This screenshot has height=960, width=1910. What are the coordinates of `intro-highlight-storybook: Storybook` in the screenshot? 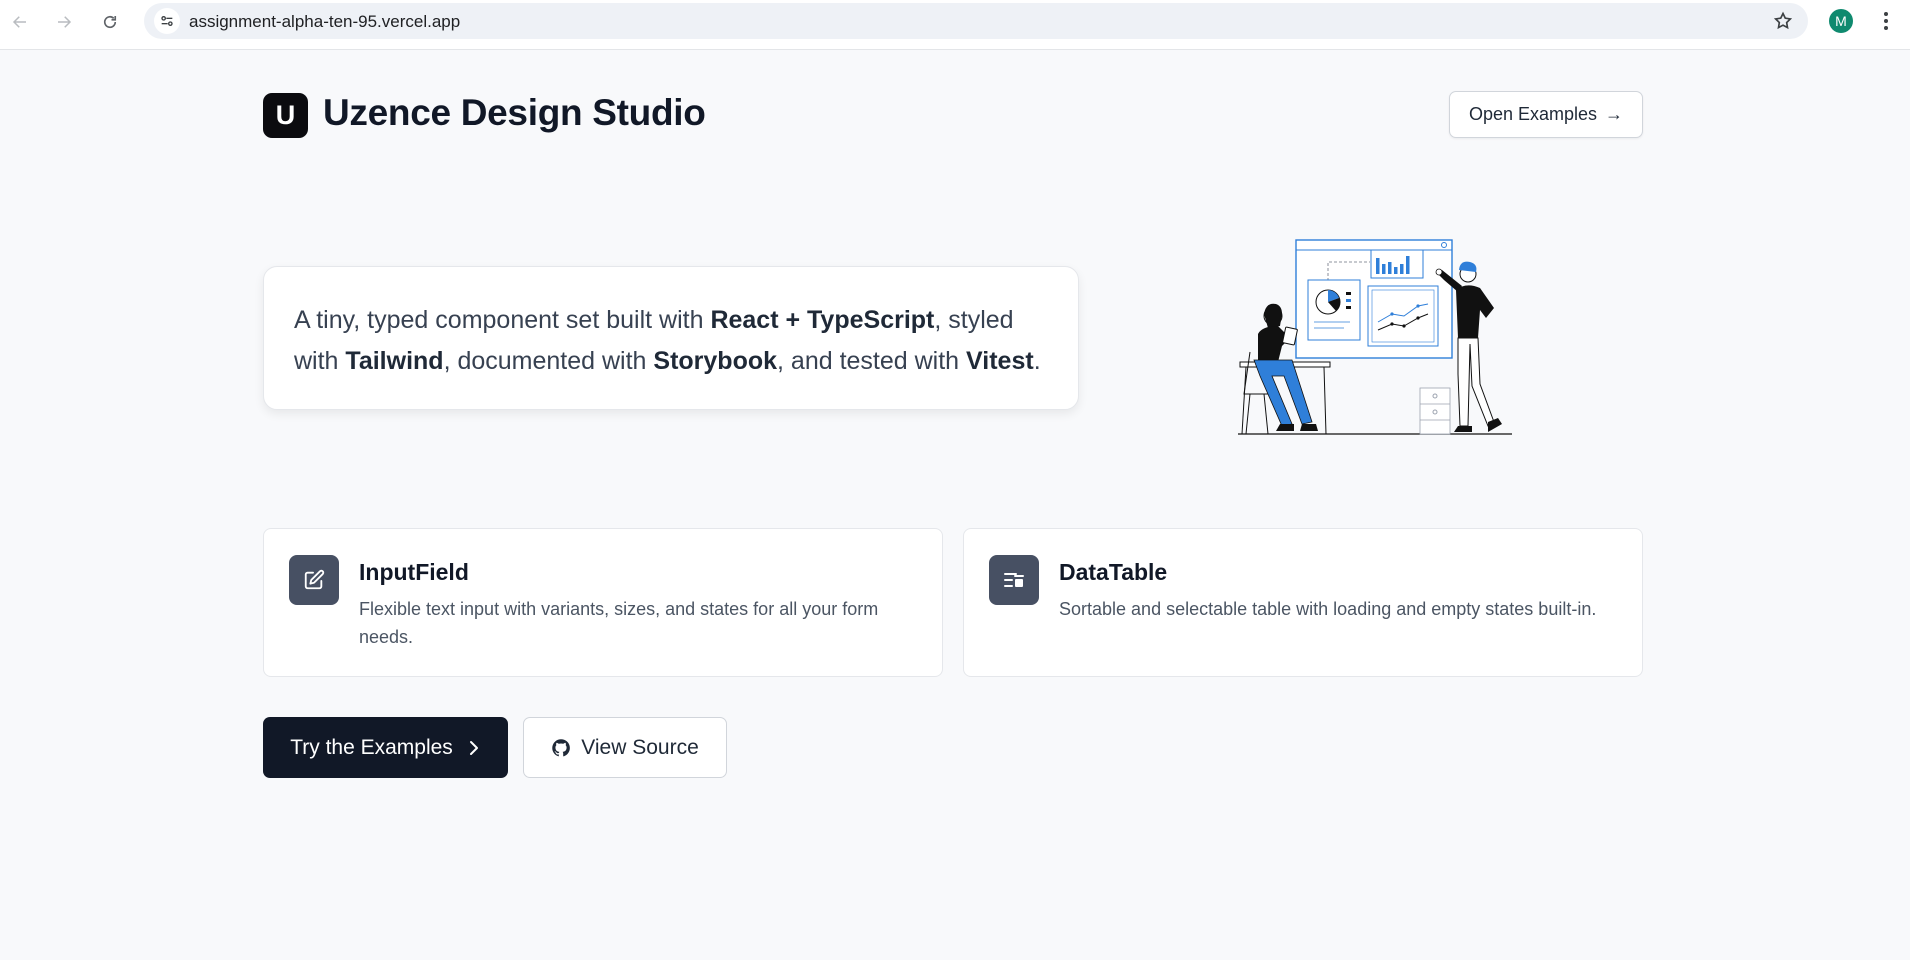 It's located at (715, 361).